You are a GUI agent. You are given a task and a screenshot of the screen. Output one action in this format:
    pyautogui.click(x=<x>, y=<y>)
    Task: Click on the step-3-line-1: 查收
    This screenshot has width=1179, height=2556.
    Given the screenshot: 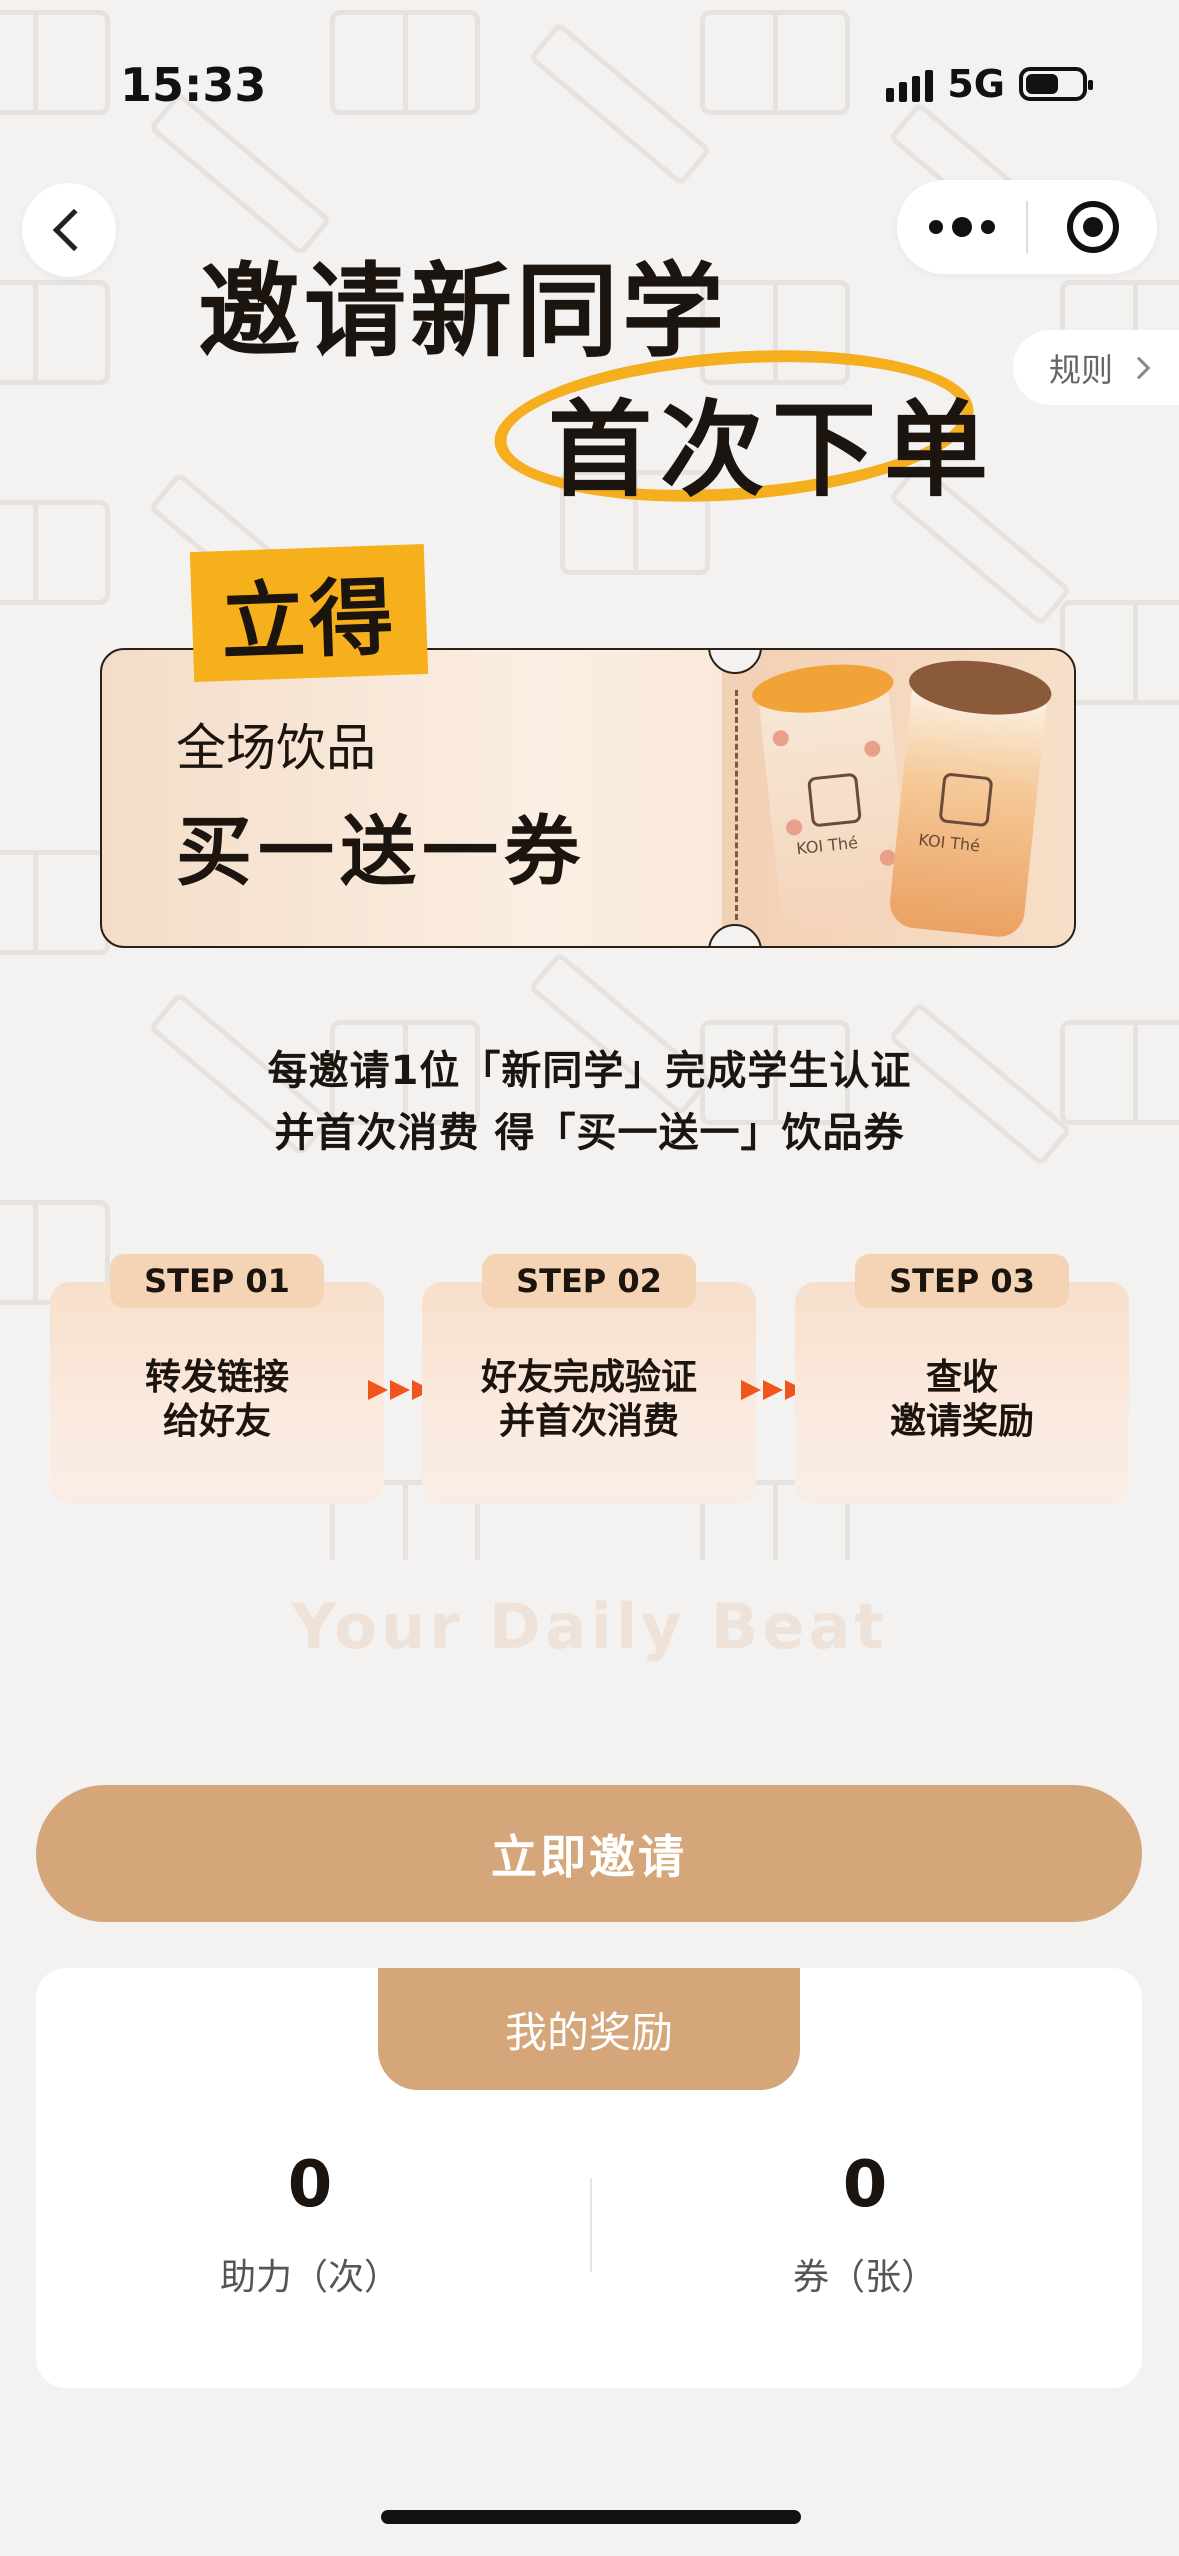 What is the action you would take?
    pyautogui.click(x=961, y=1377)
    